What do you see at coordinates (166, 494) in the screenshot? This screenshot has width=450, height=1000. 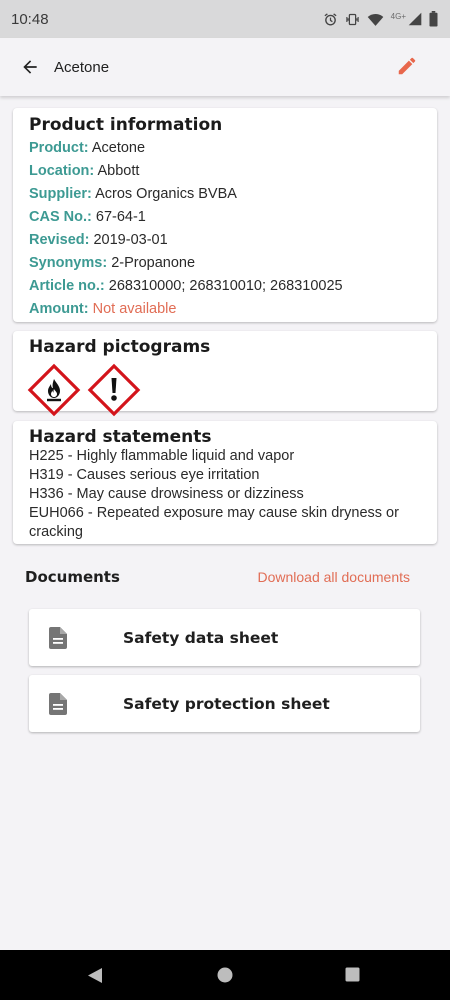 I see `statement-line: H336 - May cause drowsiness or dizziness` at bounding box center [166, 494].